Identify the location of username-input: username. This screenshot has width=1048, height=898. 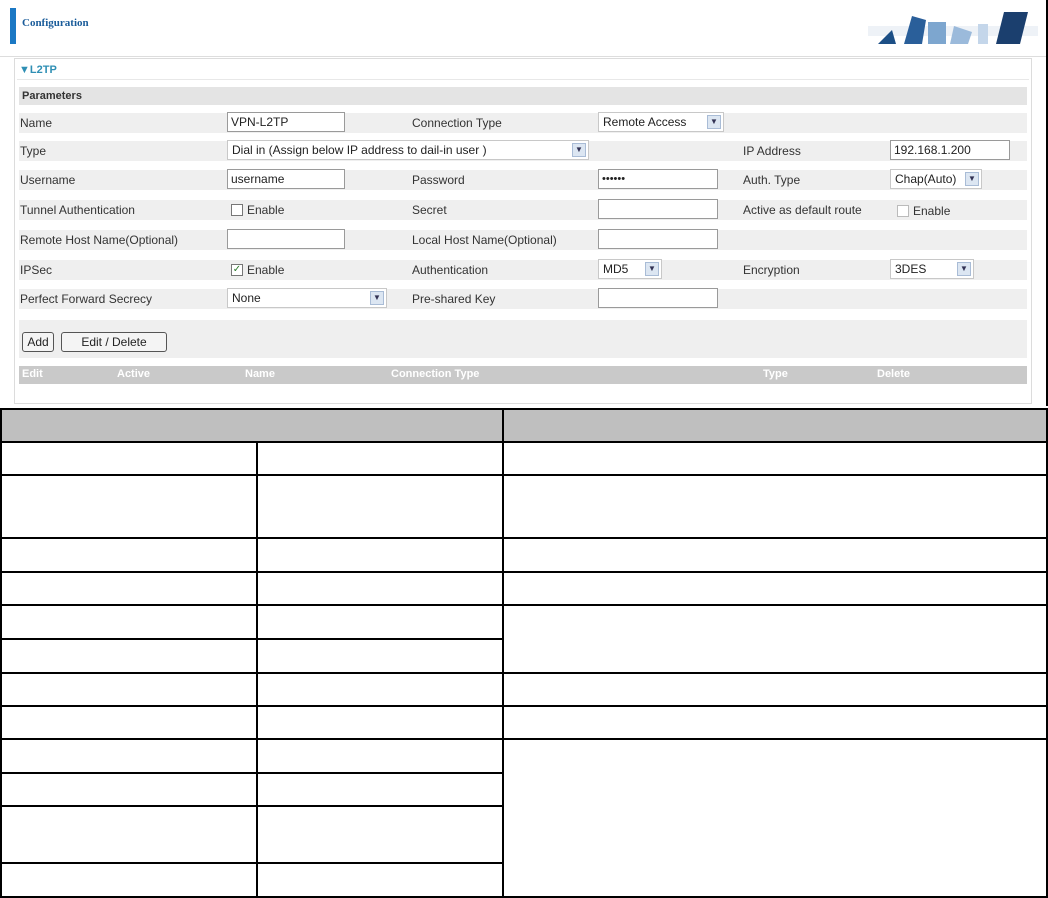
(286, 179).